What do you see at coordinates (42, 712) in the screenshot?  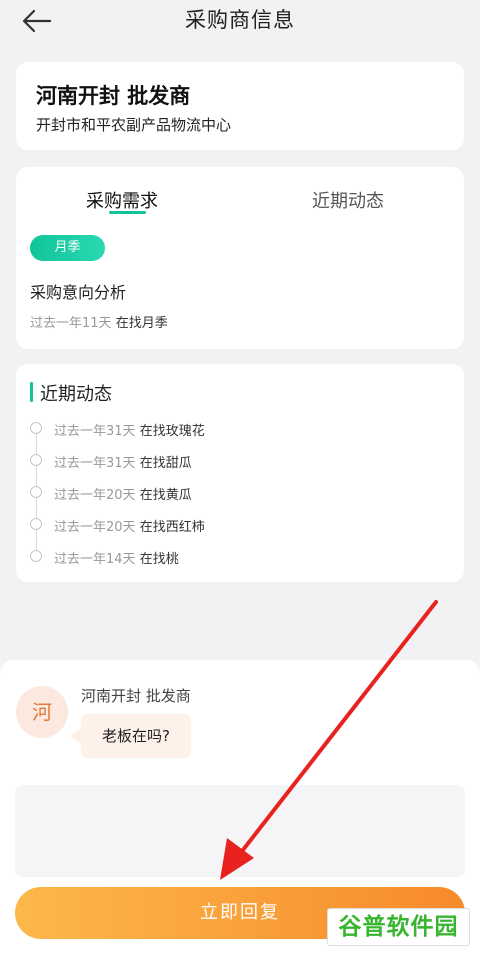 I see `avatar: 河` at bounding box center [42, 712].